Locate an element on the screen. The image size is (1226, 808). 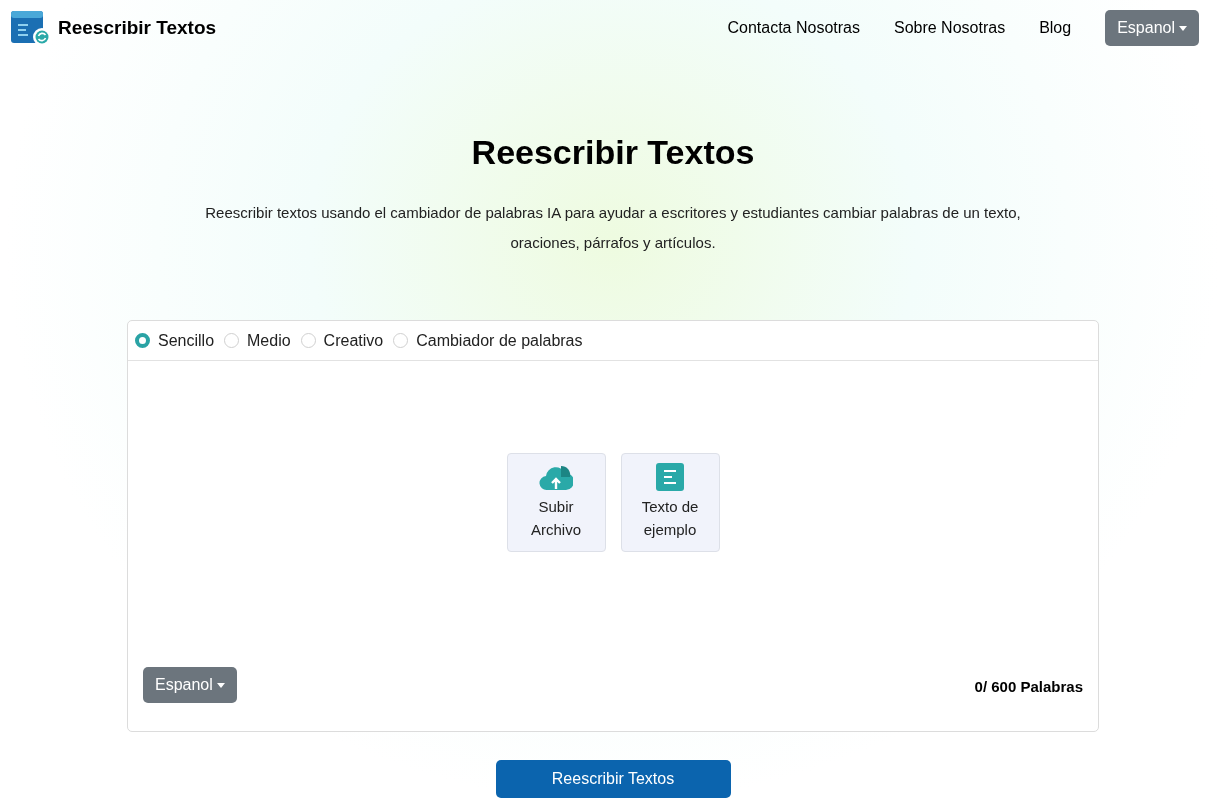
radio-label: Creativo is located at coordinates (353, 340).